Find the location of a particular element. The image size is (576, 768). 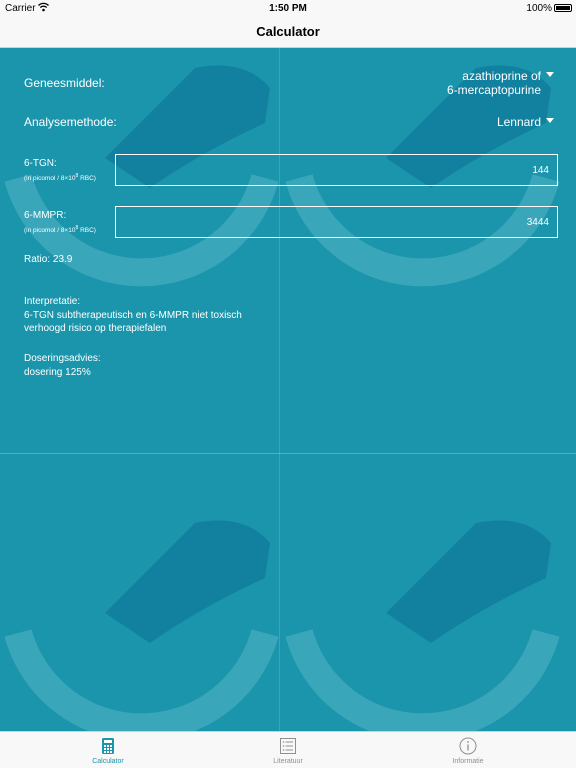

dosering-section: Doseringsadvies: dosering 125% is located at coordinates (62, 365).